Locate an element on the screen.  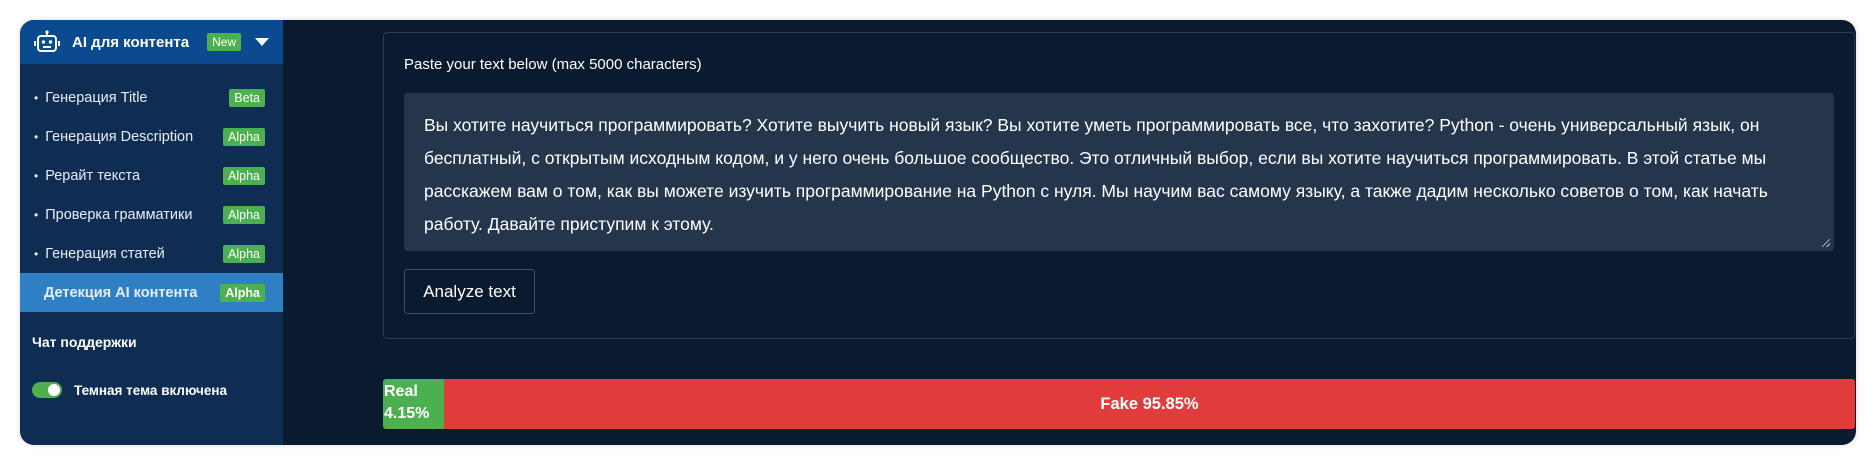
real-percent: 4.15% is located at coordinates (407, 413).